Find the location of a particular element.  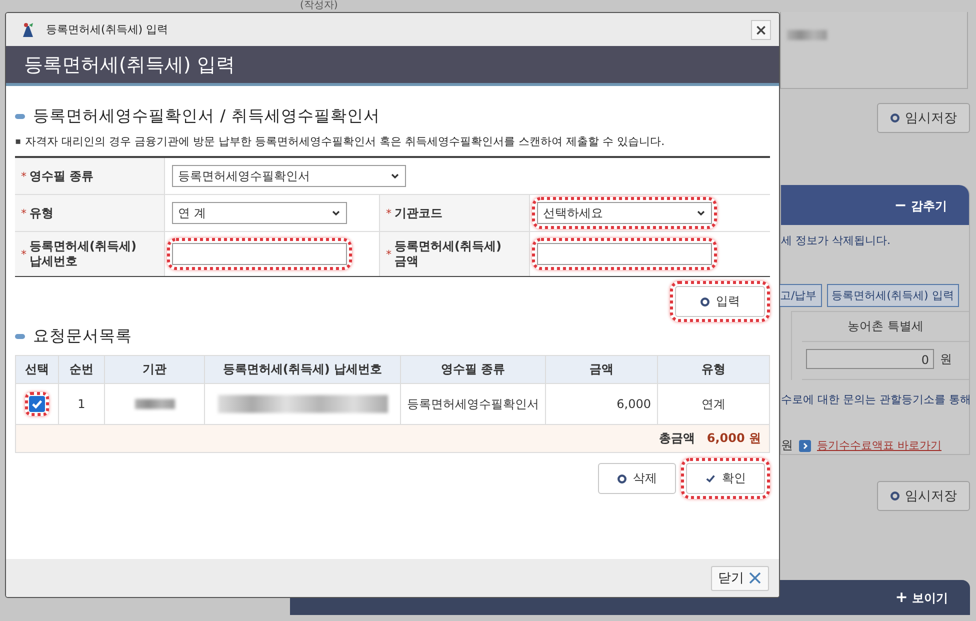

table-cell: 6,000 is located at coordinates (602, 404).